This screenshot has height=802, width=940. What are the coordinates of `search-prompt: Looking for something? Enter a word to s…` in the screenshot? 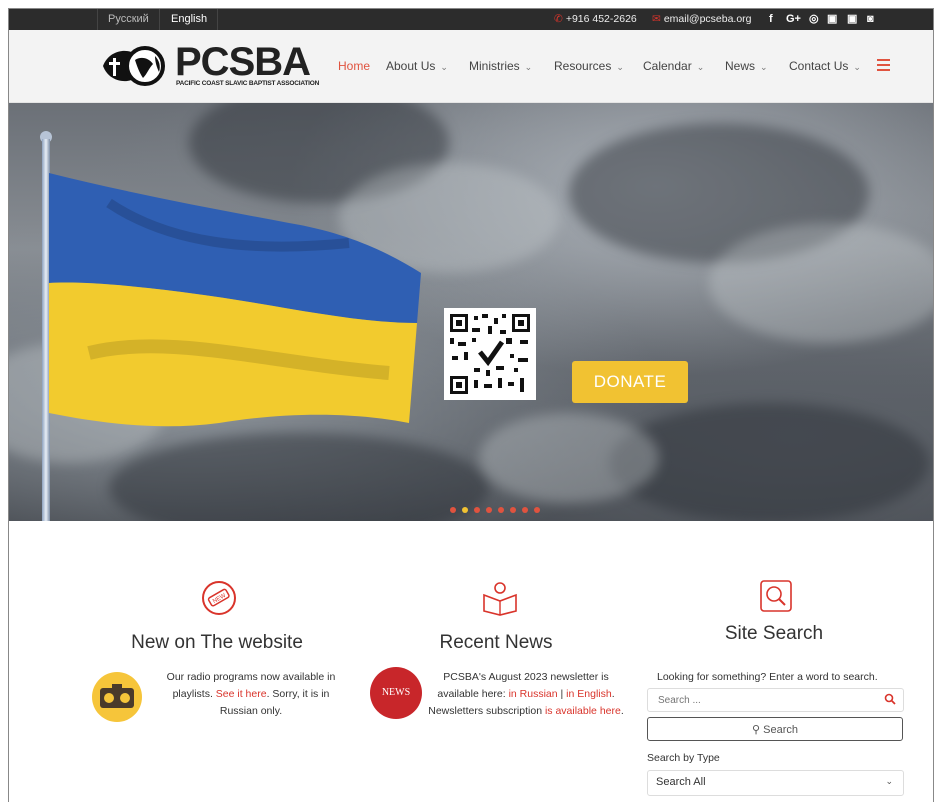 It's located at (767, 677).